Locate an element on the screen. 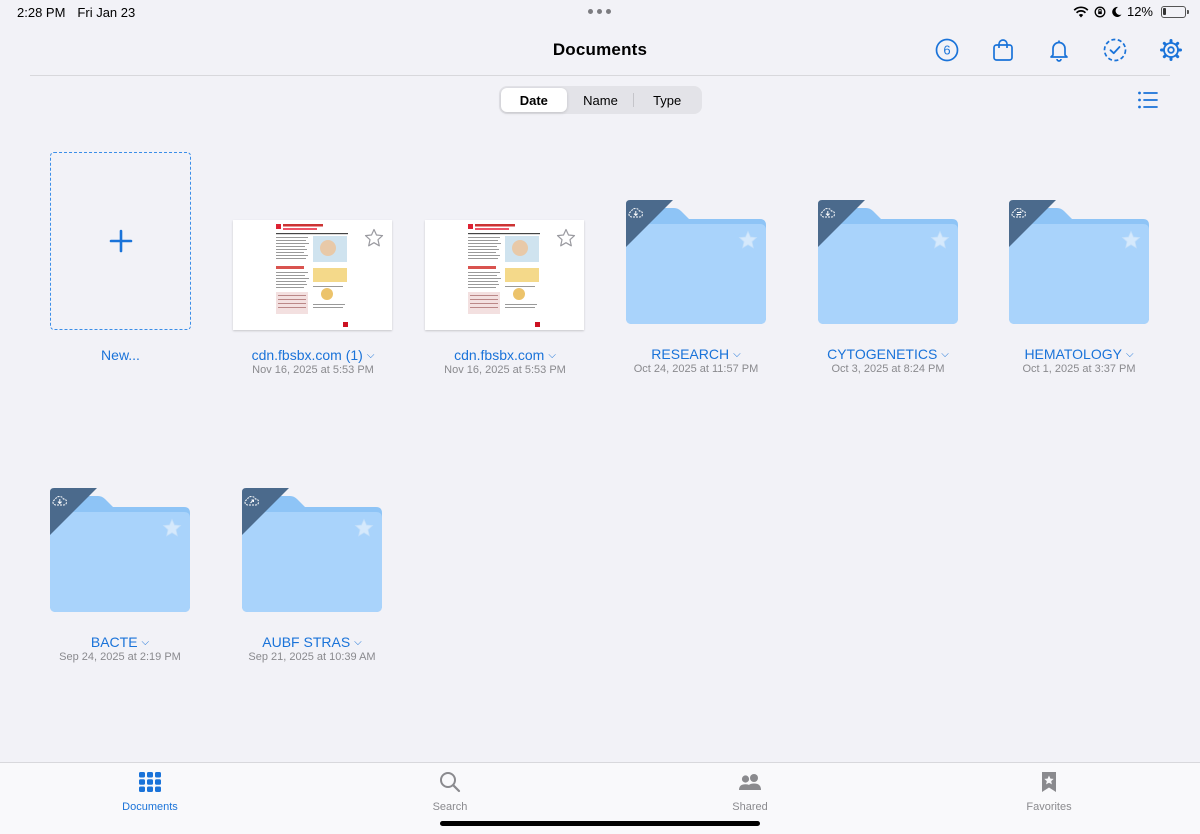  item-date: Oct 3, 2025 at 8:24 PM is located at coordinates (888, 369).